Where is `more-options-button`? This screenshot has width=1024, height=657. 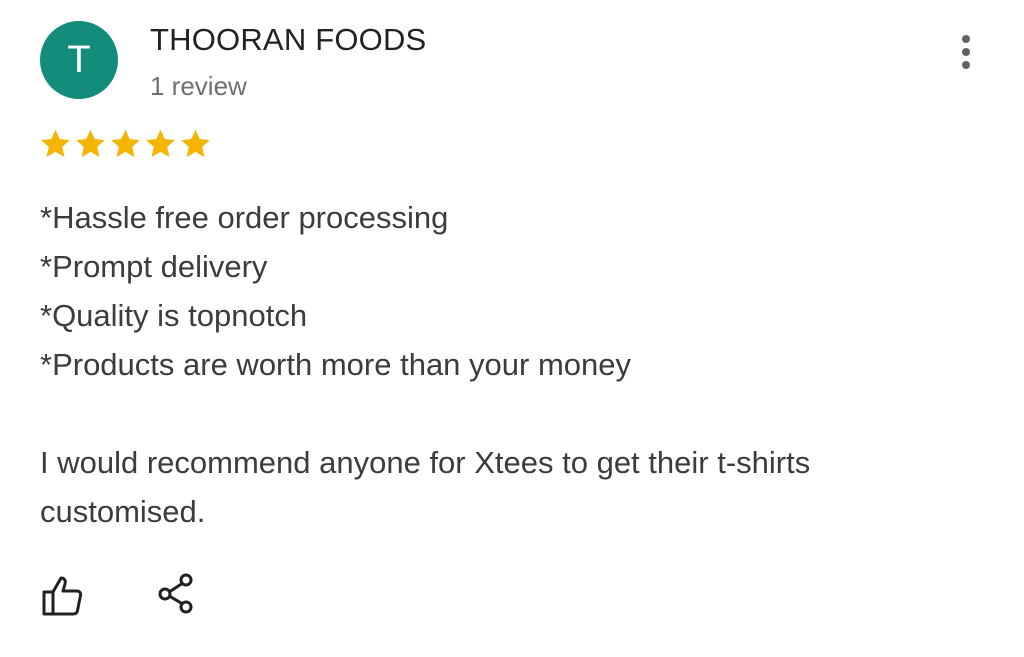 more-options-button is located at coordinates (966, 52).